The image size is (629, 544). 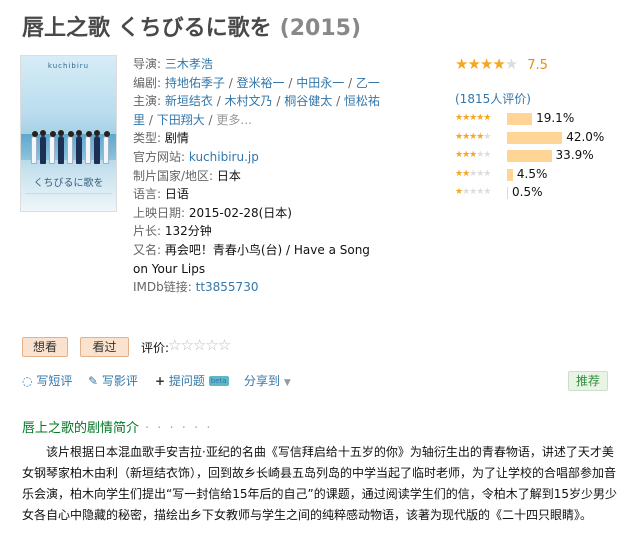 What do you see at coordinates (258, 138) in the screenshot?
I see `genre-row: 类型: 剧情` at bounding box center [258, 138].